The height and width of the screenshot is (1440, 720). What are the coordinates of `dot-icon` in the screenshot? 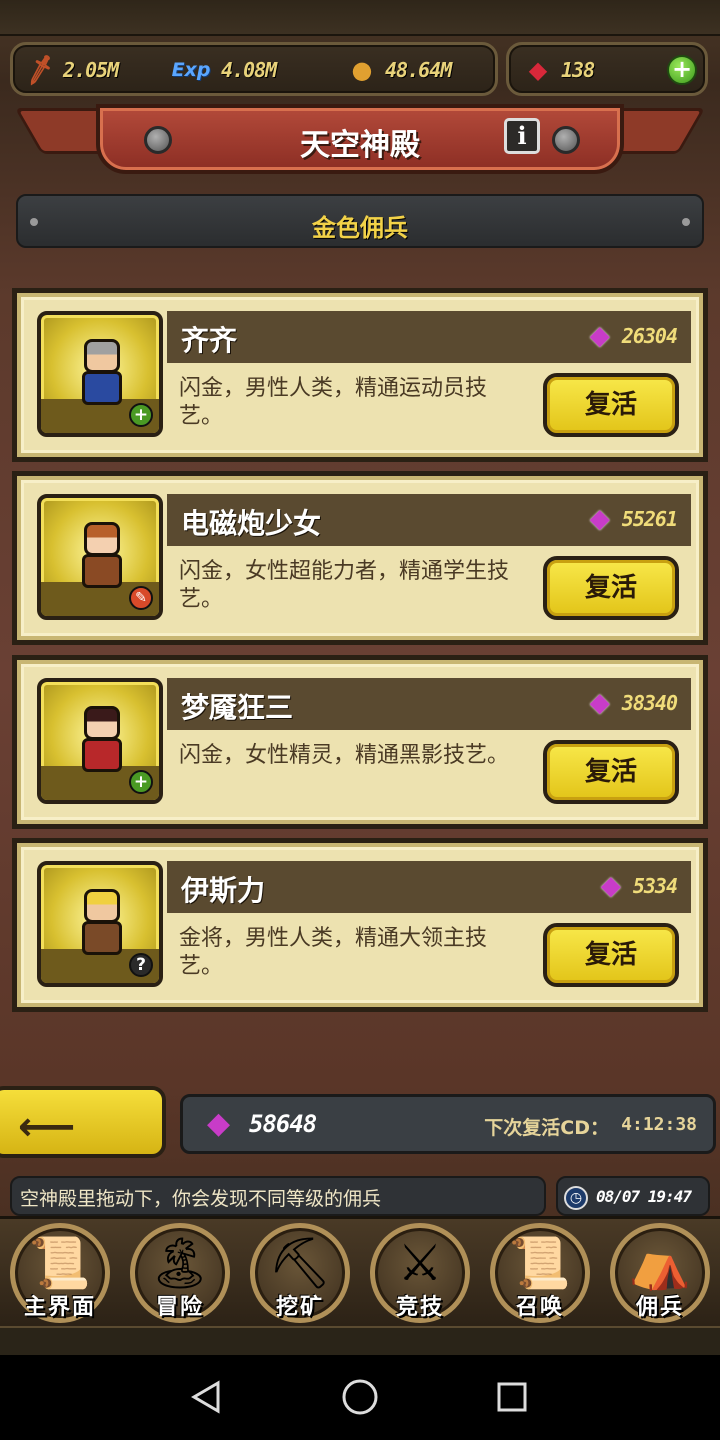 It's located at (686, 222).